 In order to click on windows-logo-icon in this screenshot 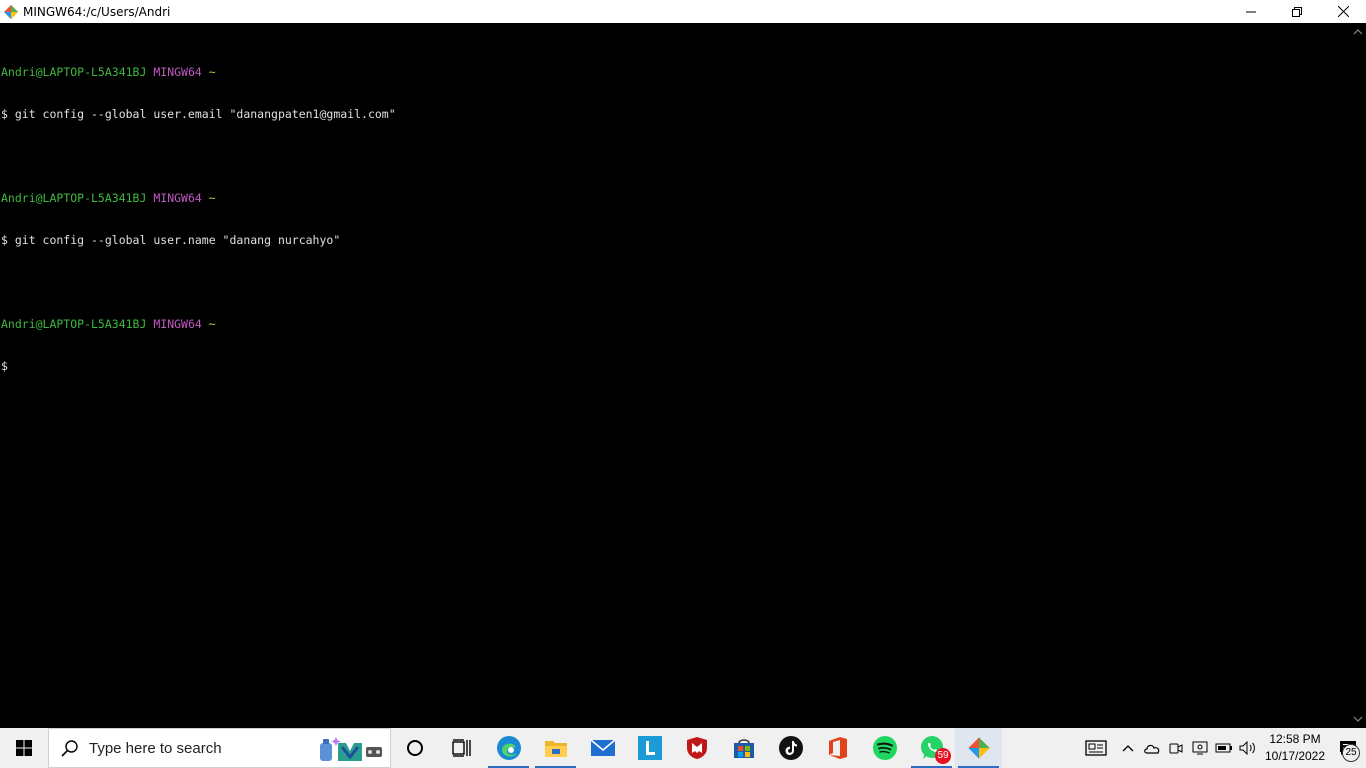, I will do `click(24, 748)`.